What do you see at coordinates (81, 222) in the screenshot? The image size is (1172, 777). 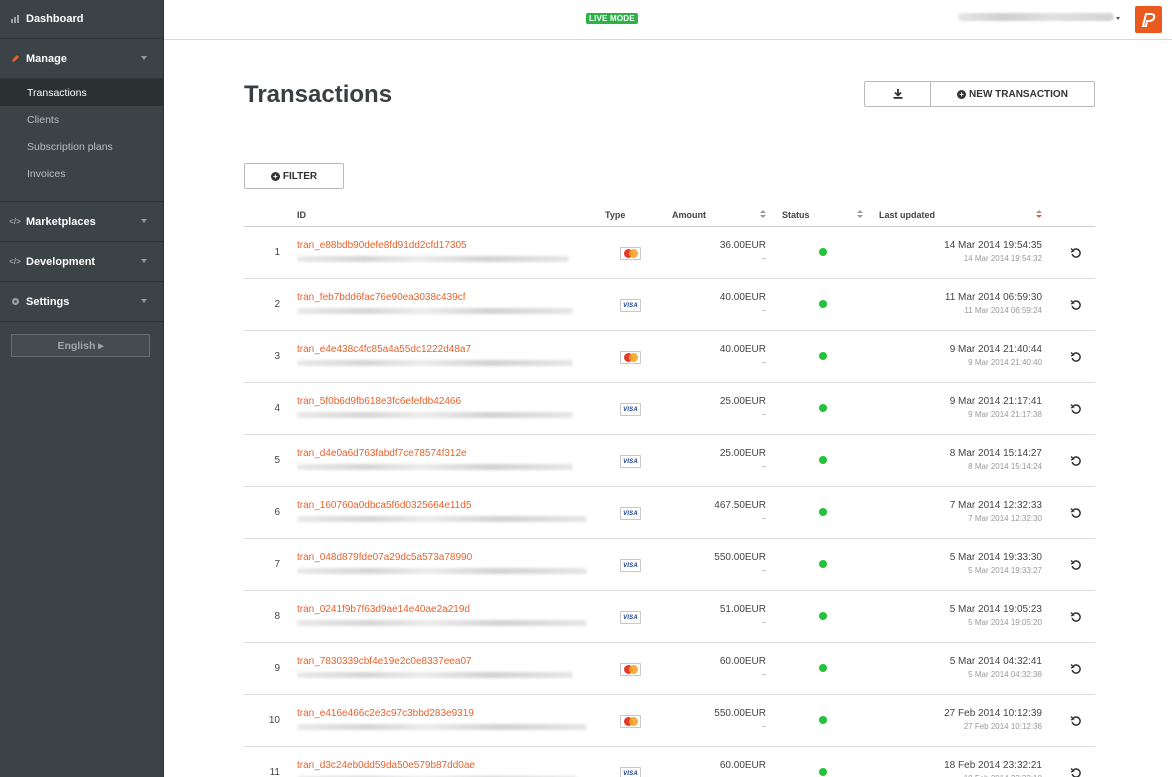 I see `sidebar-item-marketplaces: </> Marketplaces` at bounding box center [81, 222].